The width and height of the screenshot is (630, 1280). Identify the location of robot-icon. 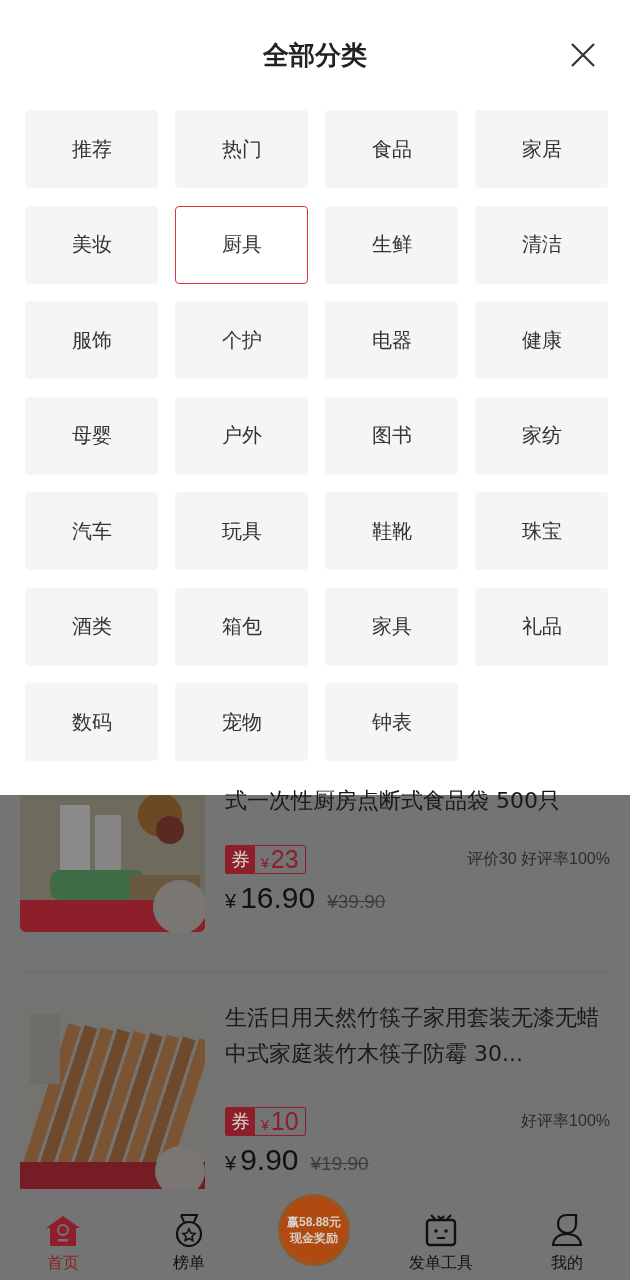
(441, 1230).